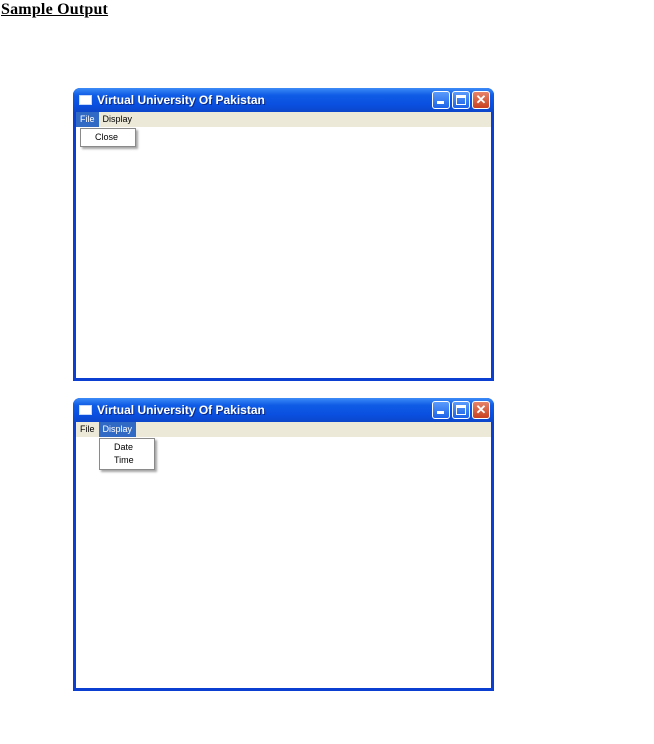 The height and width of the screenshot is (744, 654). I want to click on file-dropdown: Close, so click(108, 137).